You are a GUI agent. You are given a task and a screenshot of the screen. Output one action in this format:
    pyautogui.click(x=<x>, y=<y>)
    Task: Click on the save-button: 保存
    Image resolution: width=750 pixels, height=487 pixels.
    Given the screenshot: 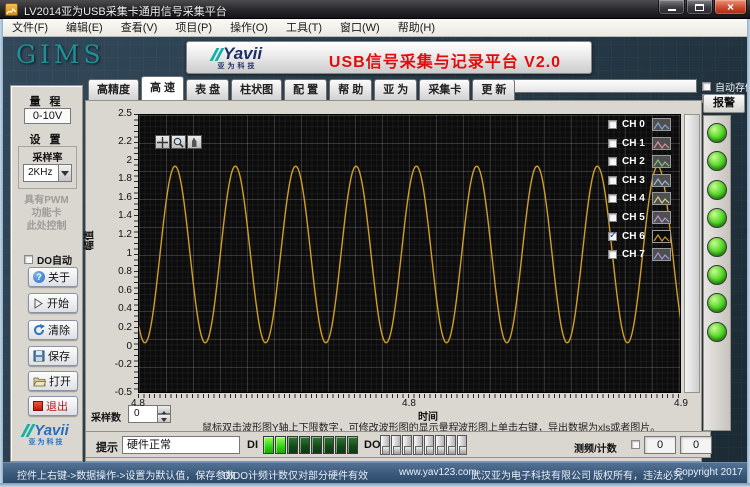 What is the action you would take?
    pyautogui.click(x=53, y=356)
    